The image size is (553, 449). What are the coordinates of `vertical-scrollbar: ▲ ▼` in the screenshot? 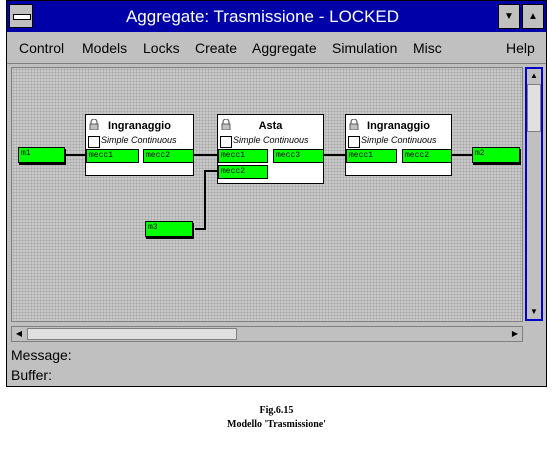 It's located at (534, 194).